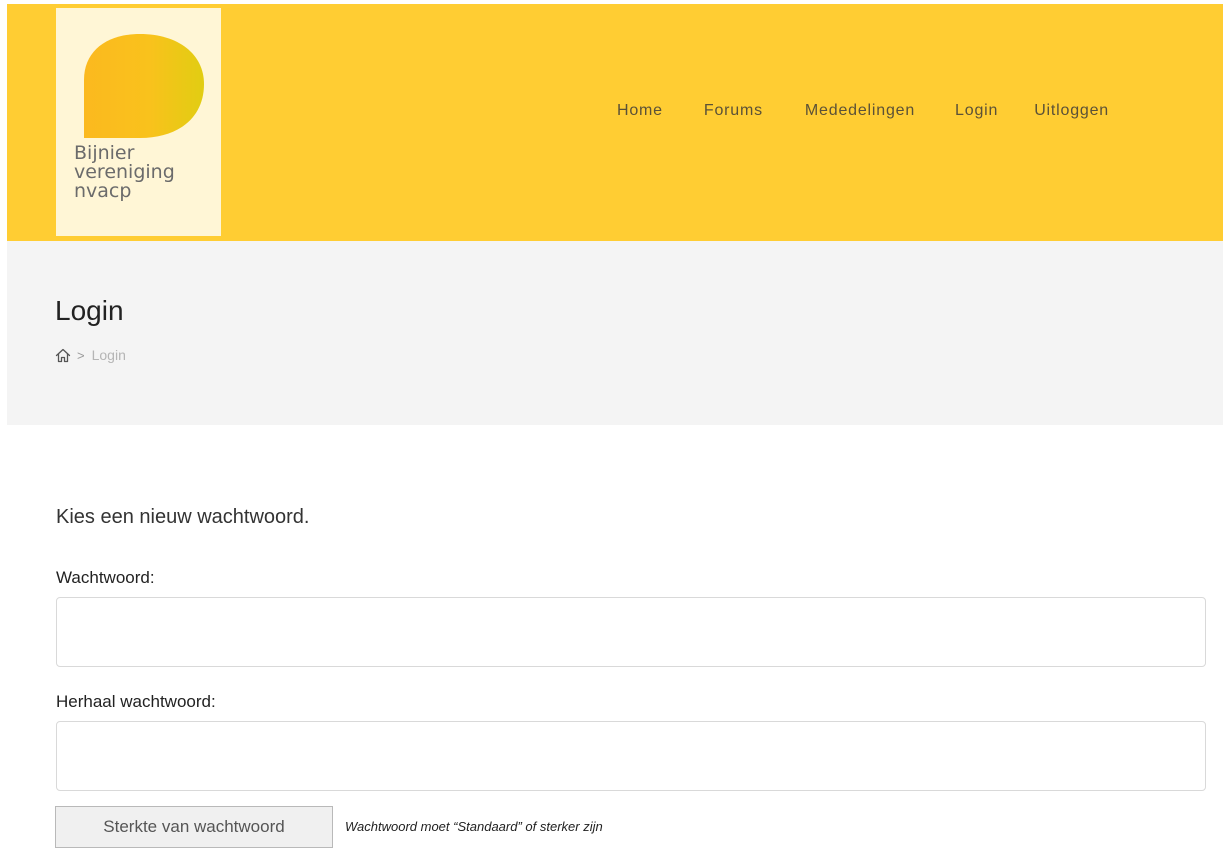 The image size is (1223, 850). What do you see at coordinates (631, 632) in the screenshot?
I see `password-input` at bounding box center [631, 632].